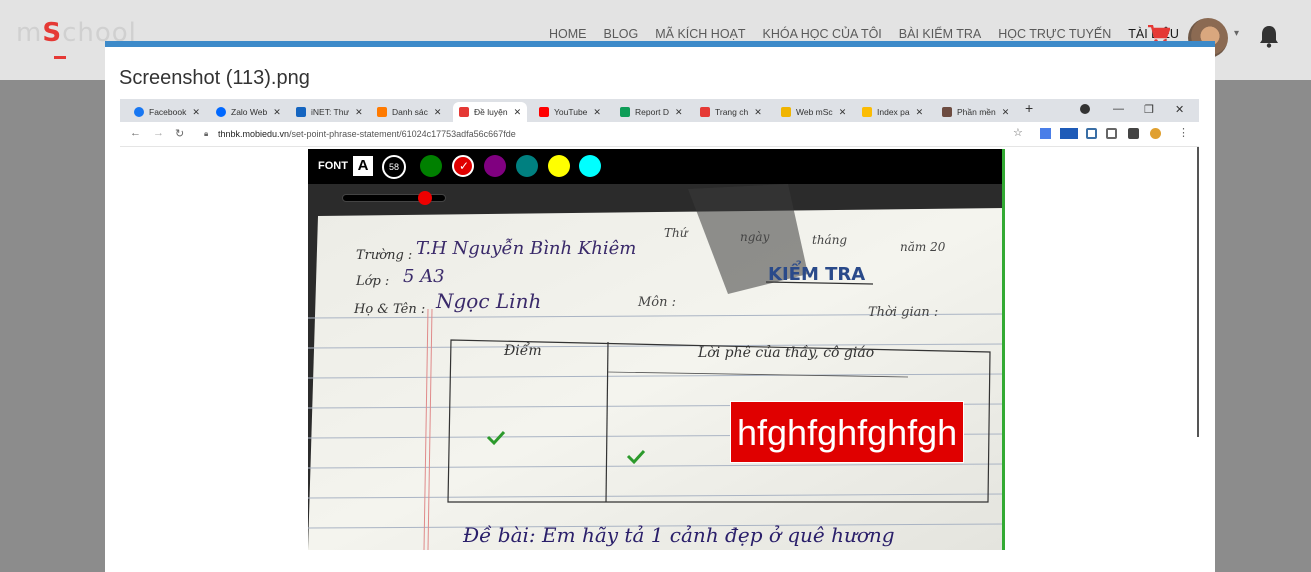 This screenshot has height=572, width=1311. I want to click on extensions-icon, so click(1133, 133).